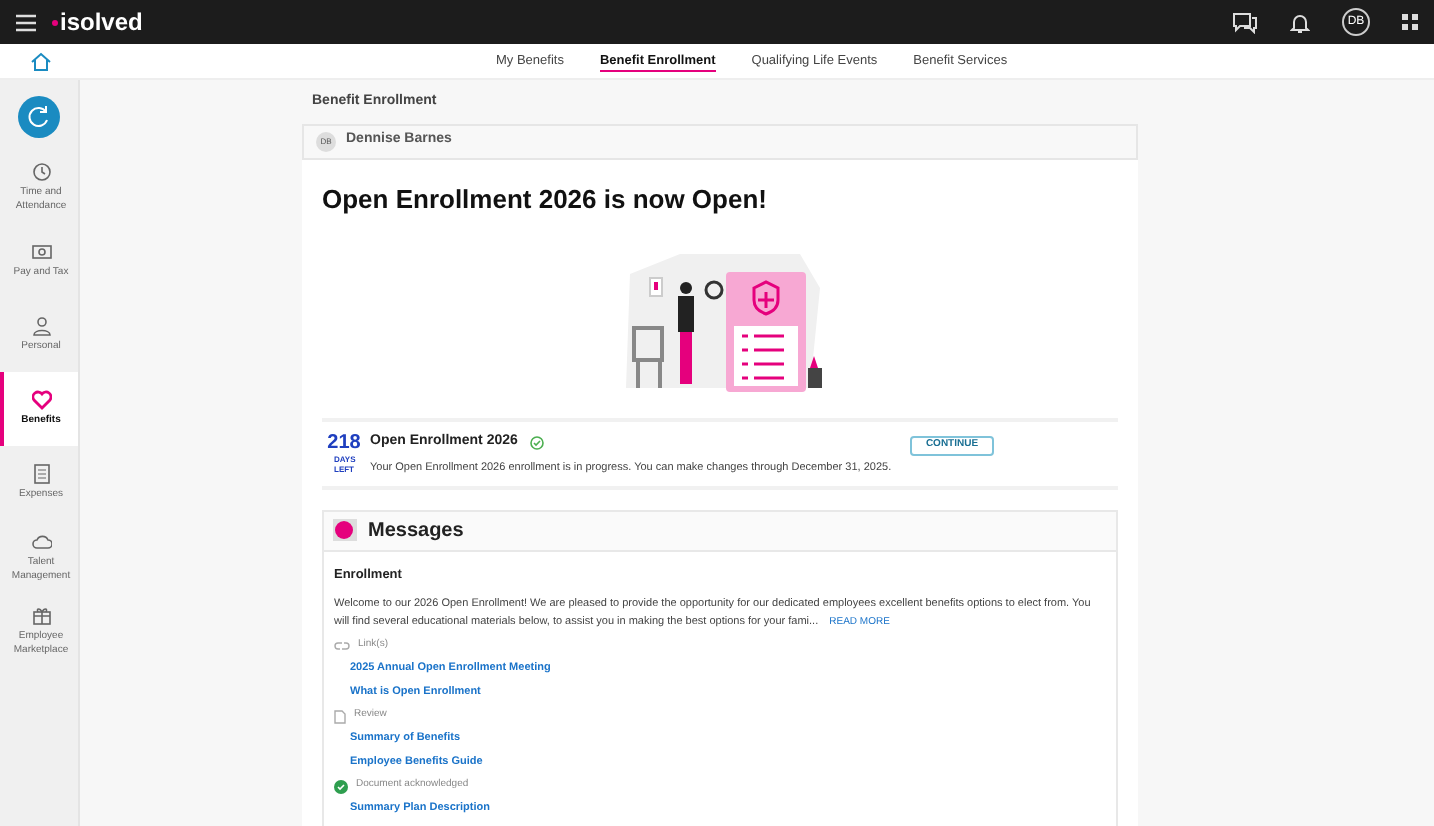 This screenshot has height=826, width=1434. Describe the element at coordinates (545, 199) in the screenshot. I see `page-heading: Open Enrollment 2026 is now Open!` at that location.